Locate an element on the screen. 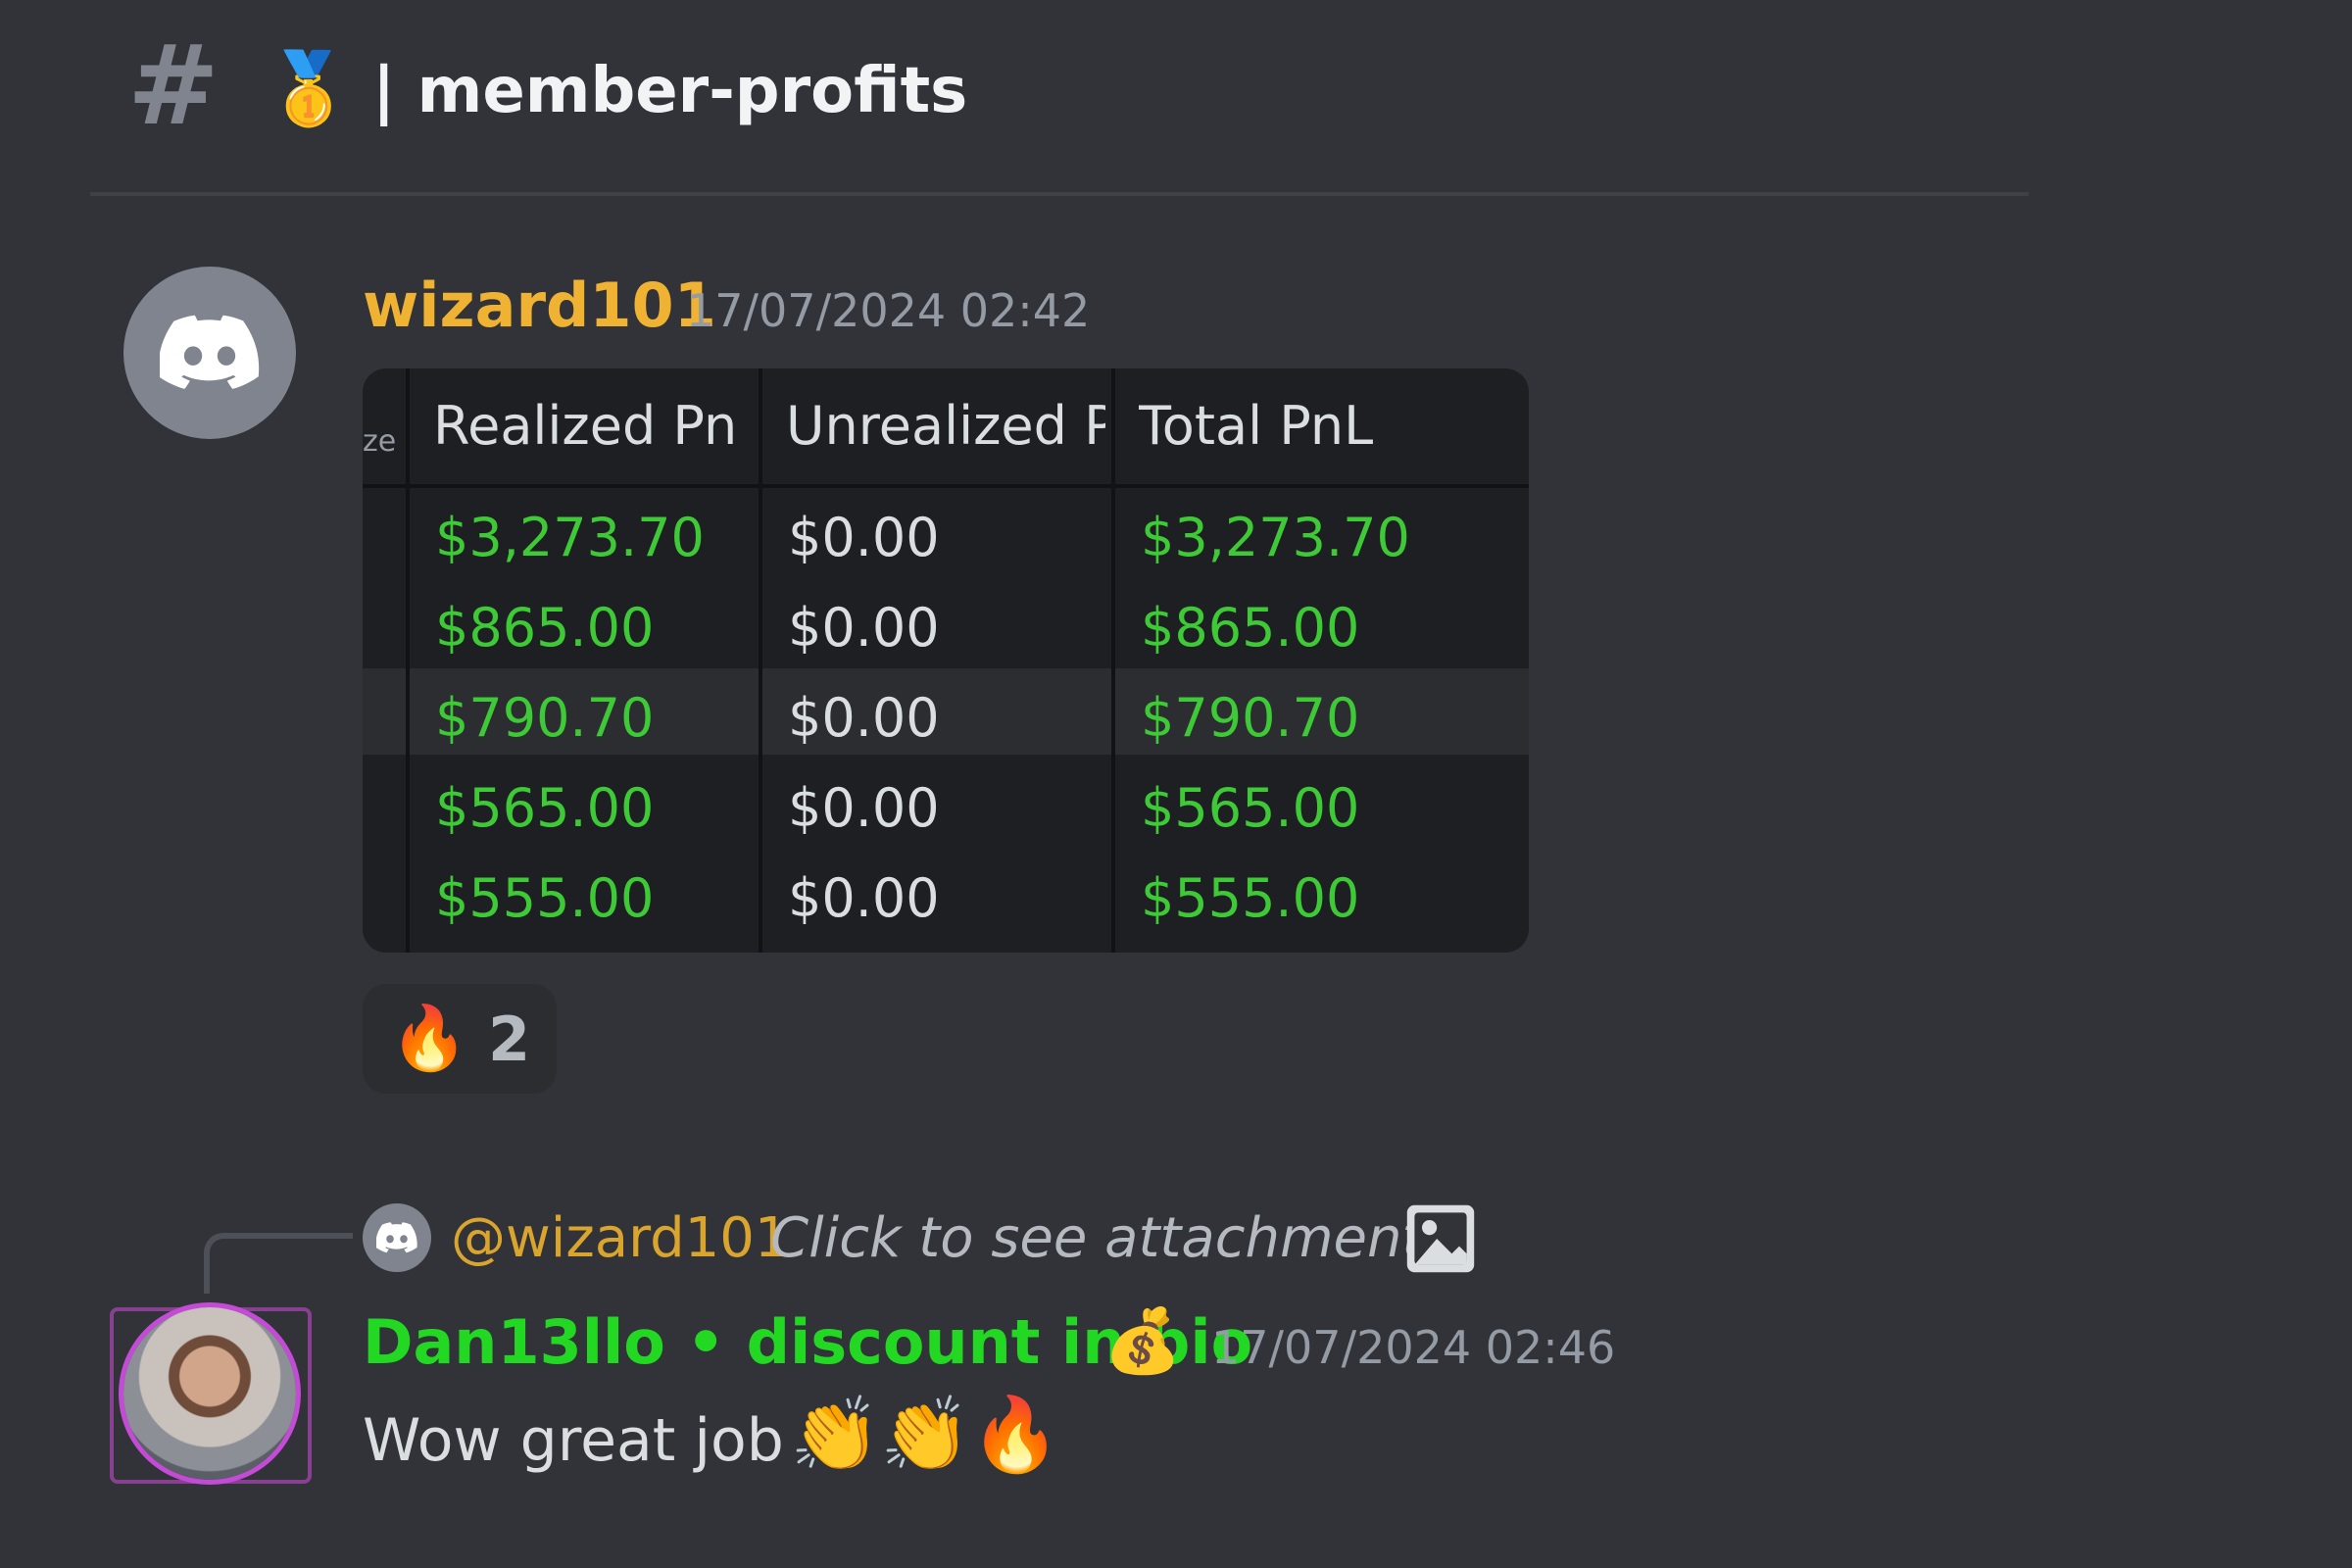  table-header-realized: Realized Pn is located at coordinates (585, 426).